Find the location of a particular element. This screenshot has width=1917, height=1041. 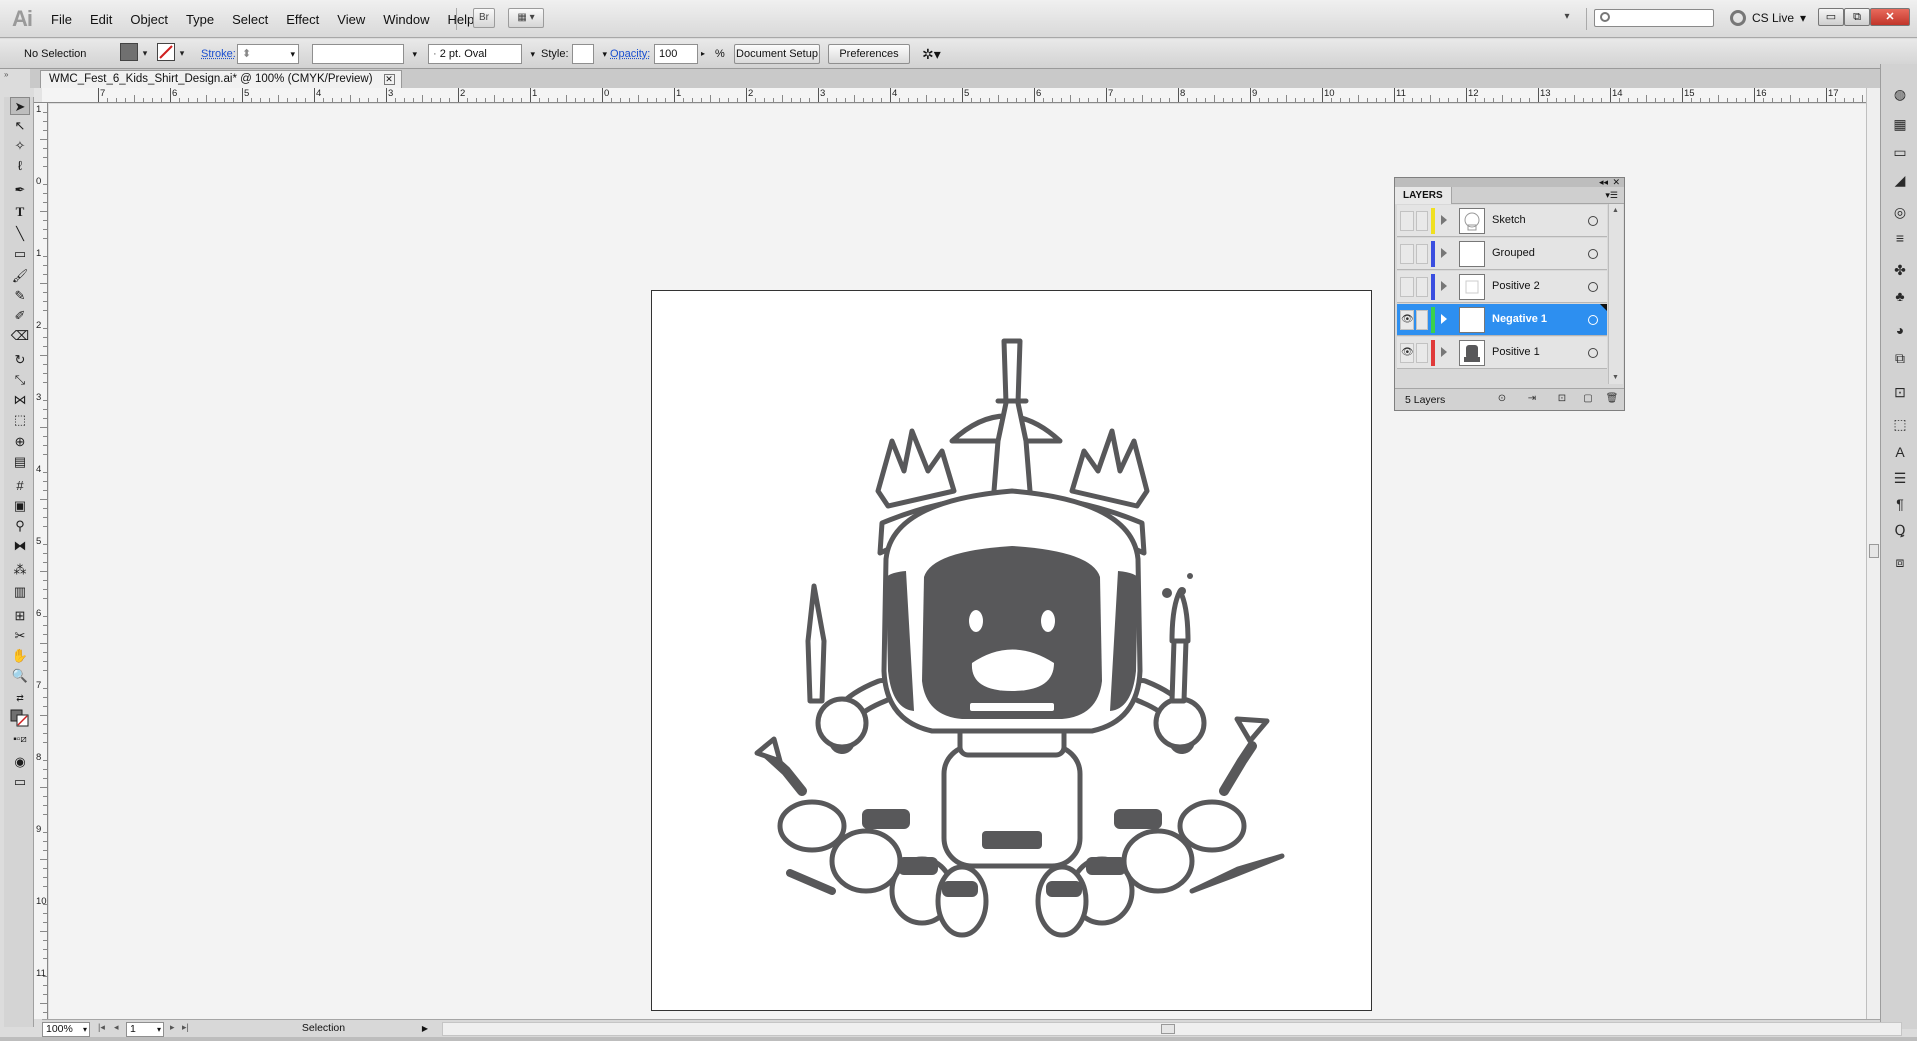

mesh-tool-icon: # is located at coordinates (20, 486).